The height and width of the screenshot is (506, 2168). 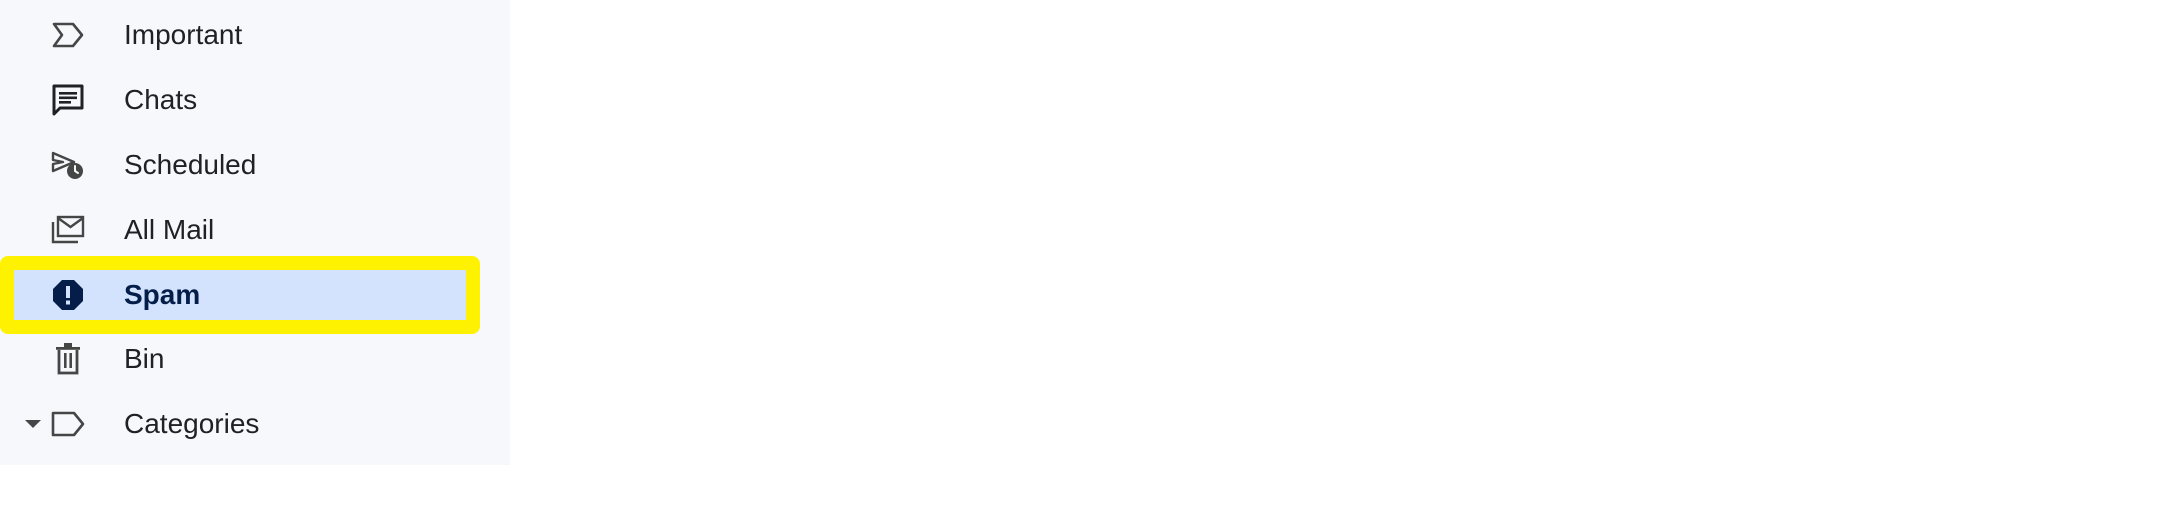 I want to click on bin-icon, so click(x=68, y=359).